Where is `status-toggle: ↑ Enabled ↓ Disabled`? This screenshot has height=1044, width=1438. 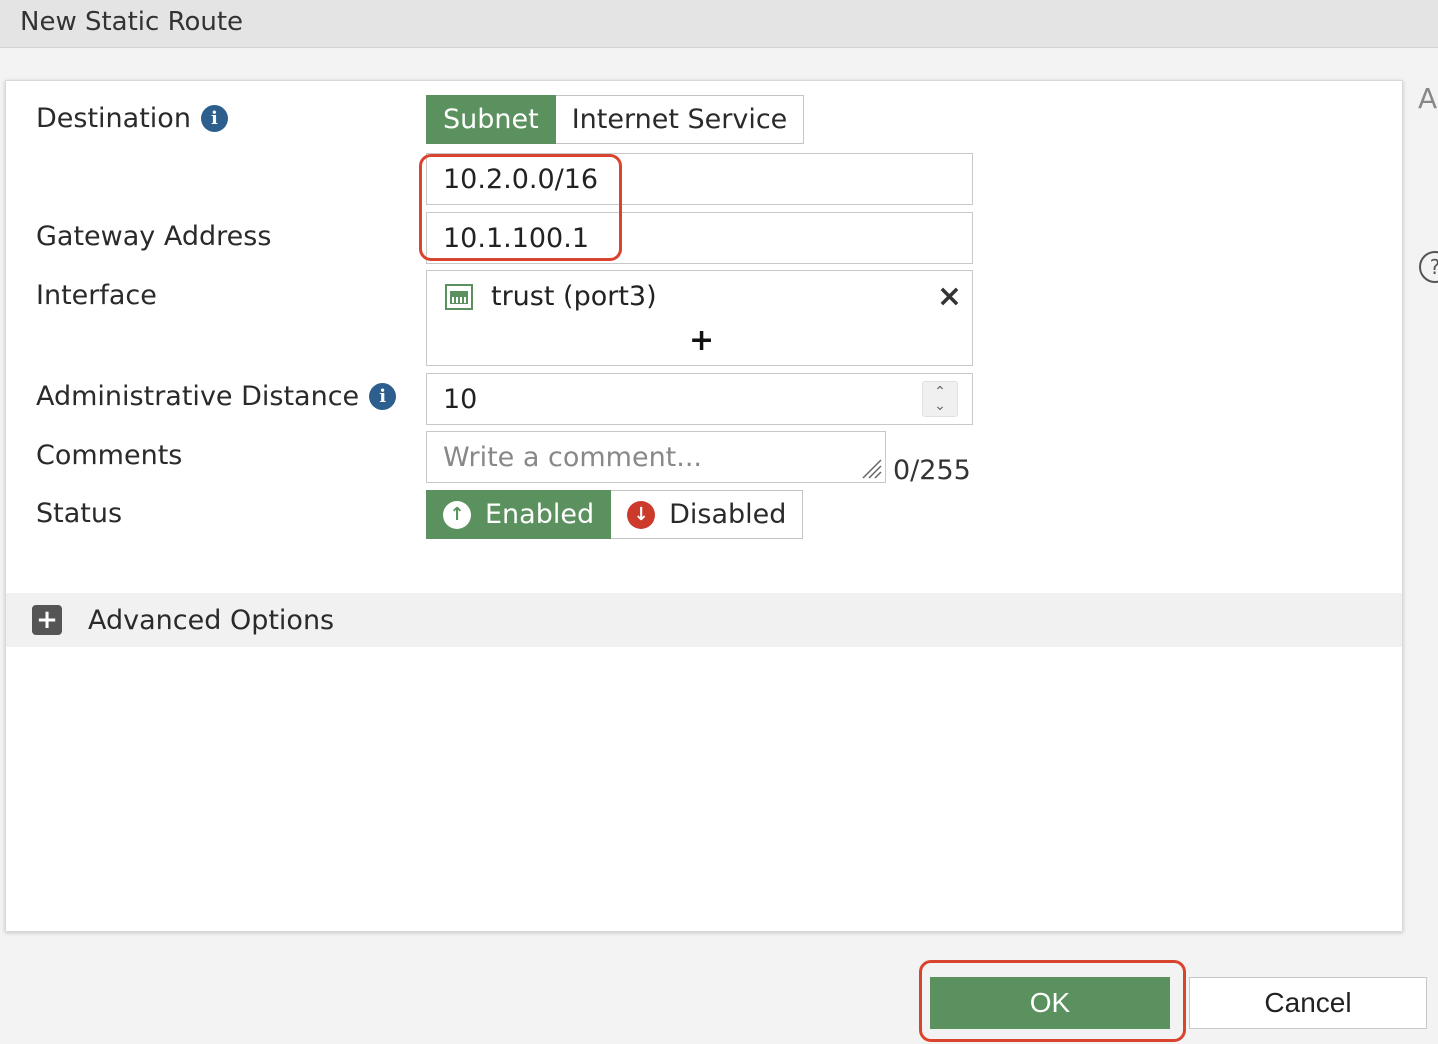
status-toggle: ↑ Enabled ↓ Disabled is located at coordinates (615, 514).